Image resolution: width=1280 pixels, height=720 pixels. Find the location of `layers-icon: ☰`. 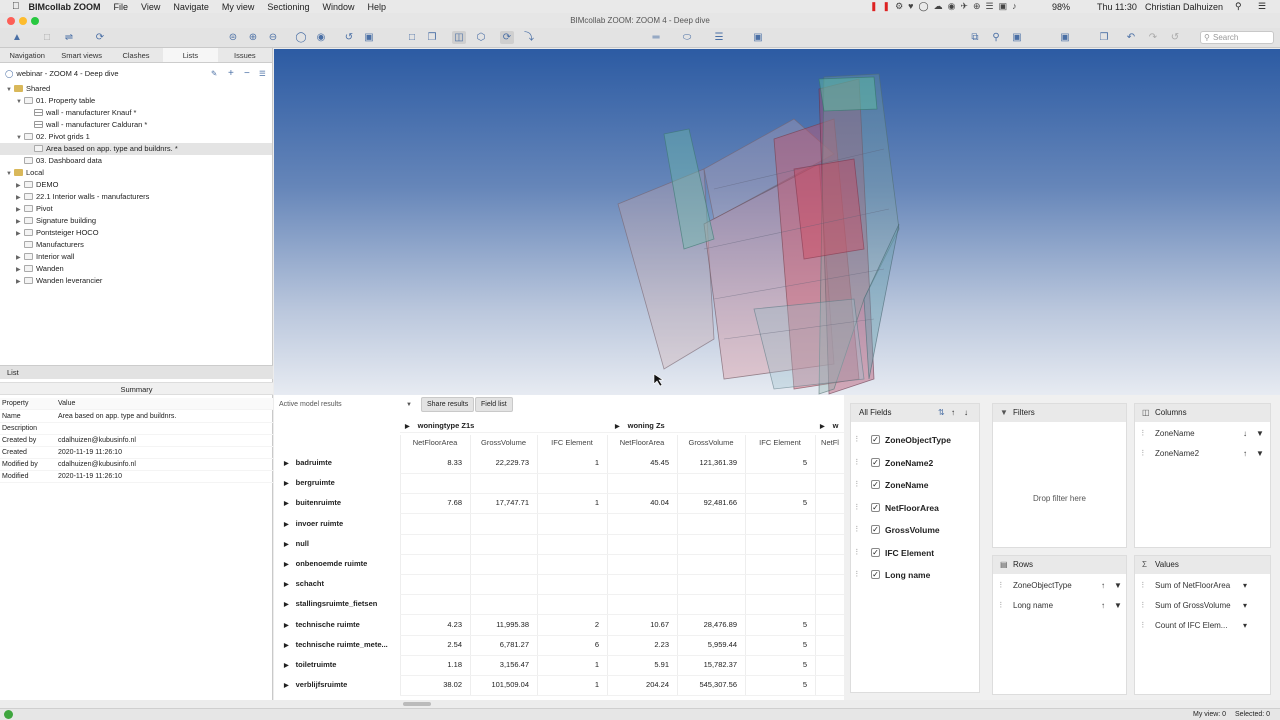

layers-icon: ☰ is located at coordinates (719, 37).